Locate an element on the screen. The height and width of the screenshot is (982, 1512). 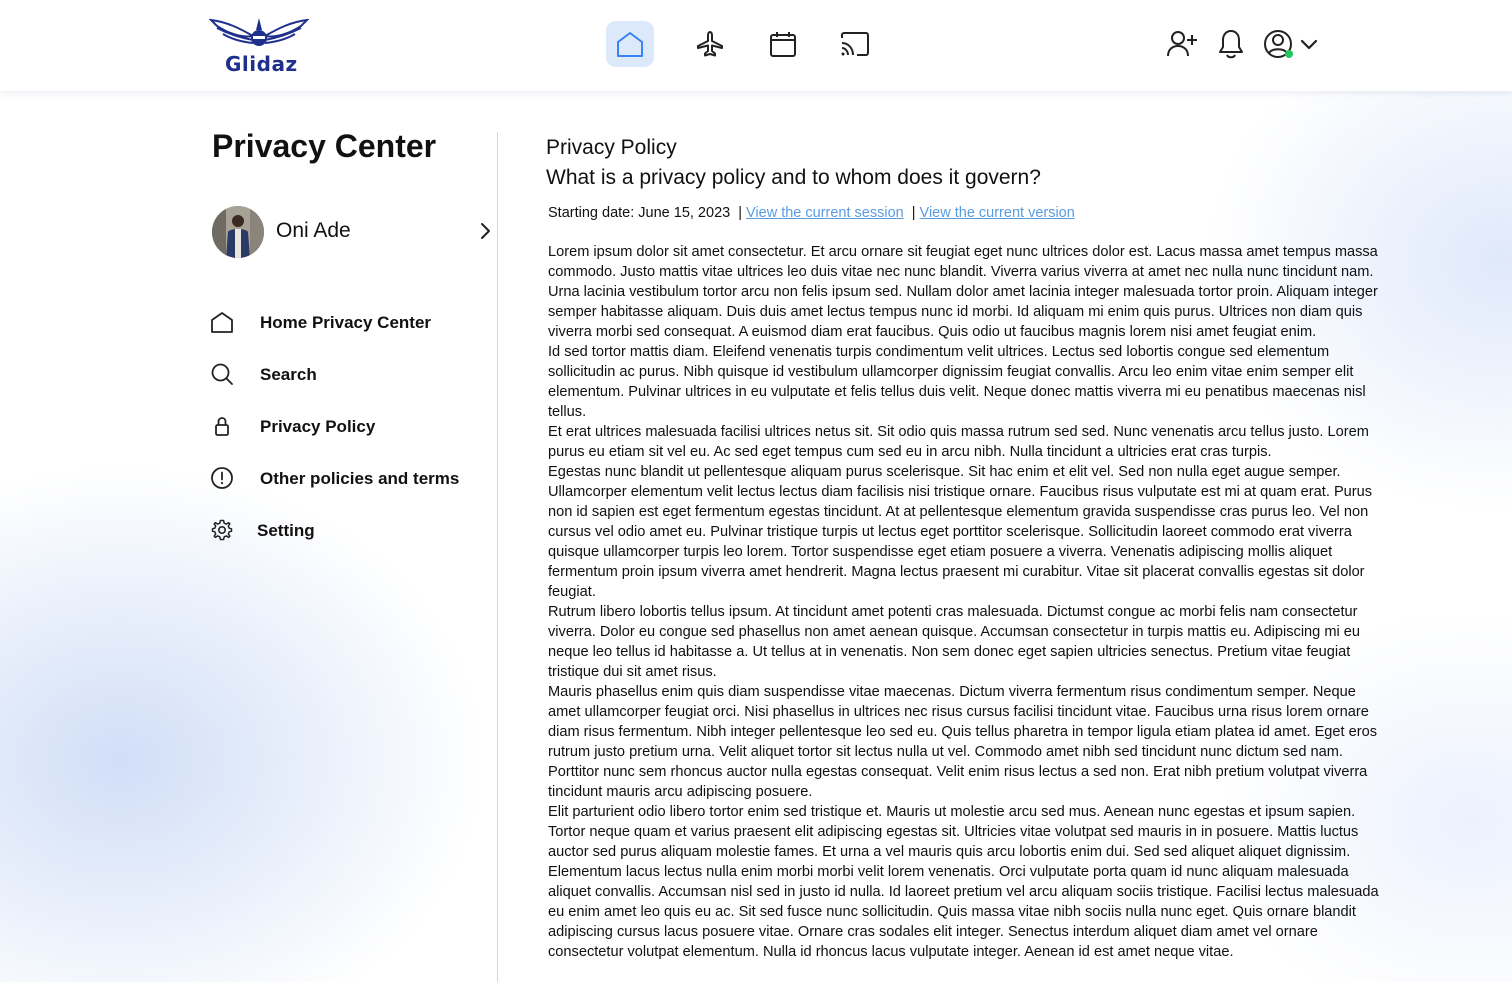
cast-icon is located at coordinates (855, 44).